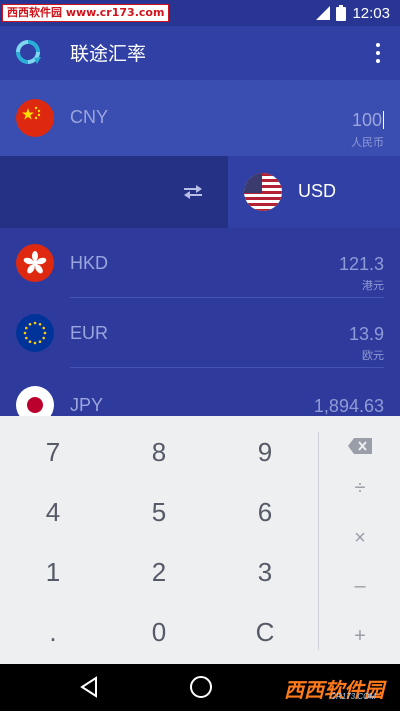 The height and width of the screenshot is (711, 400). I want to click on base-currency-unit: 人民币, so click(367, 142).